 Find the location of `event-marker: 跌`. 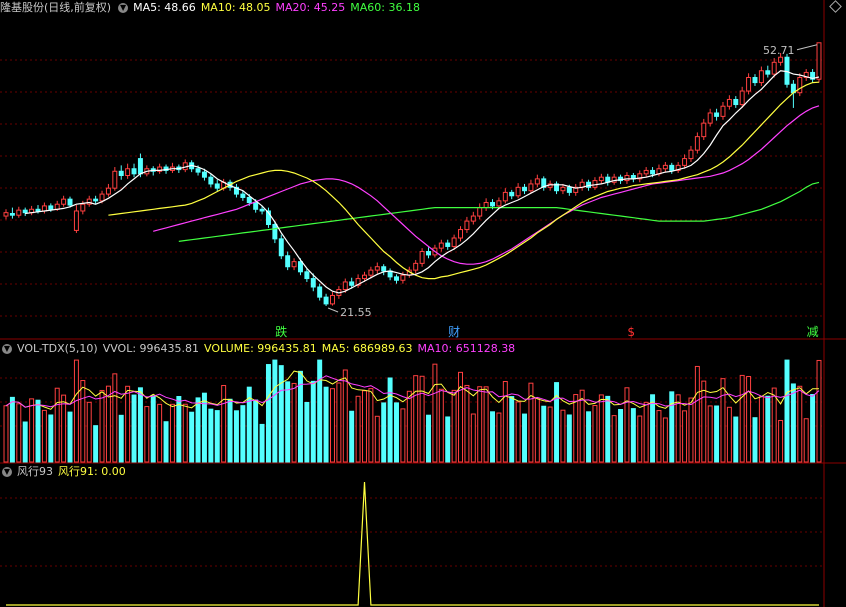

event-marker: 跌 is located at coordinates (281, 331).